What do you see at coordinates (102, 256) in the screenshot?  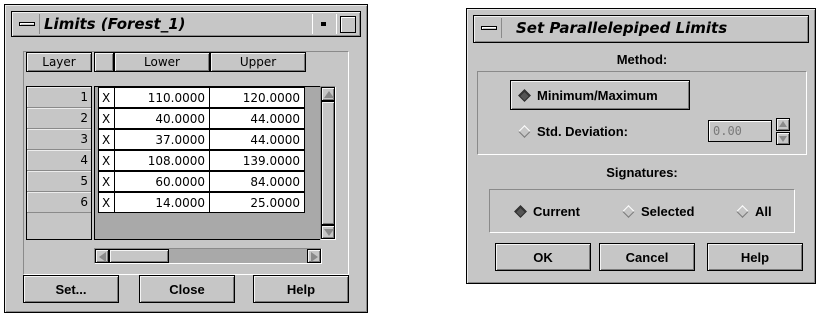 I see `scroll-left-arrow-icon` at bounding box center [102, 256].